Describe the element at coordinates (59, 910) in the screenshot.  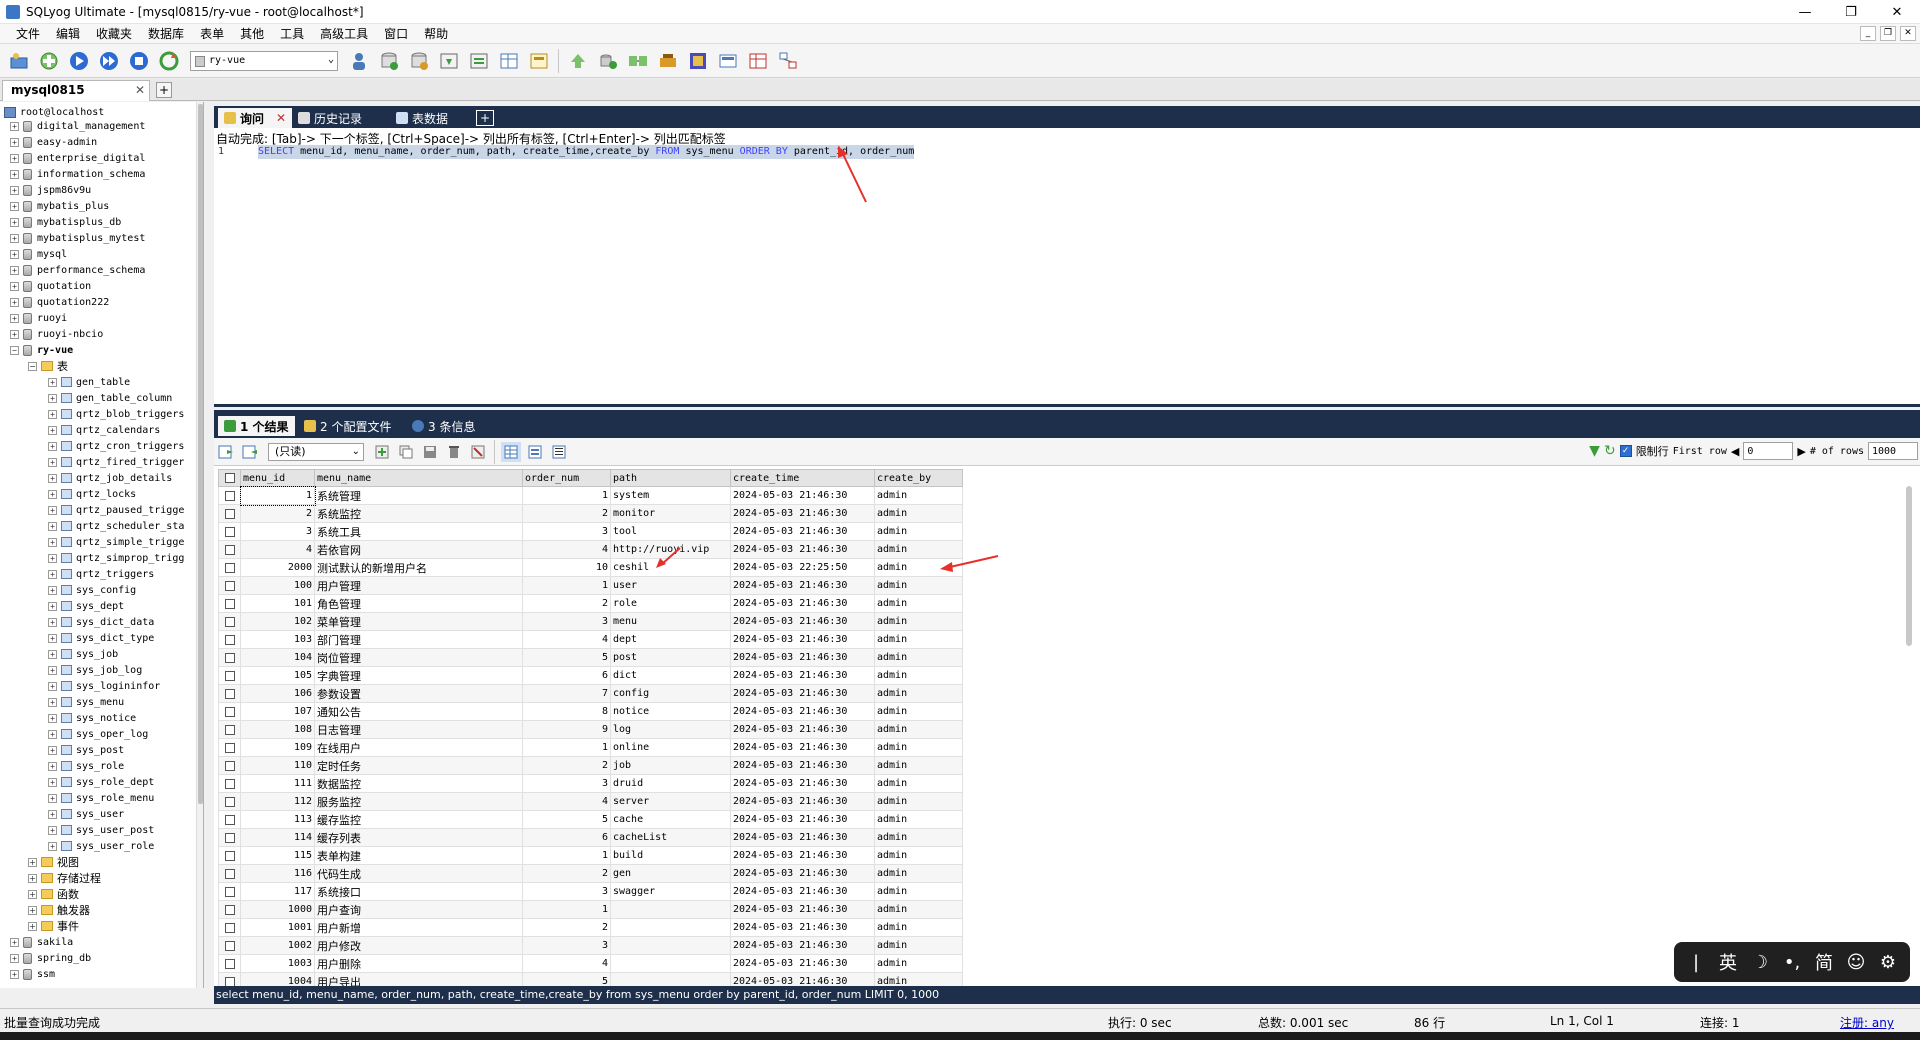
I see `tree-item-folder: + 触发器` at that location.